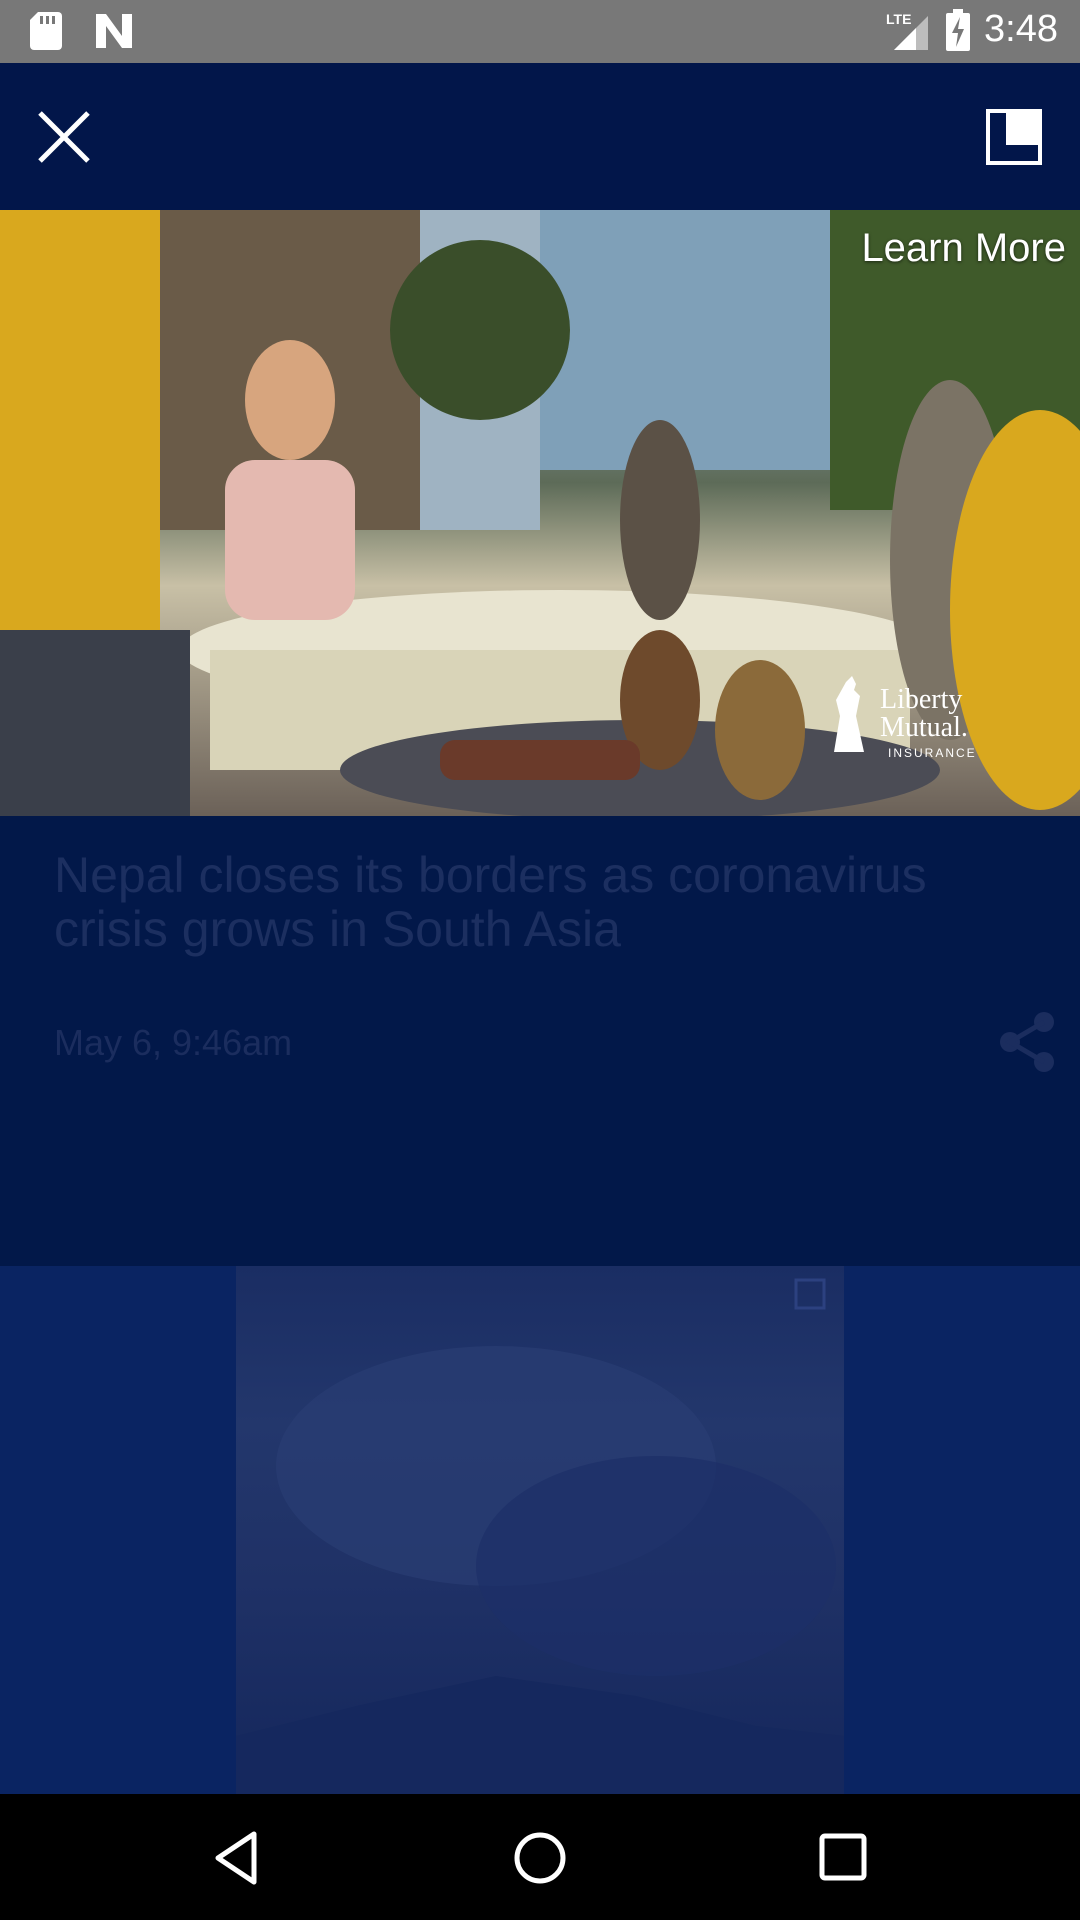 This screenshot has width=1080, height=1920. I want to click on battery-charging-icon, so click(958, 29).